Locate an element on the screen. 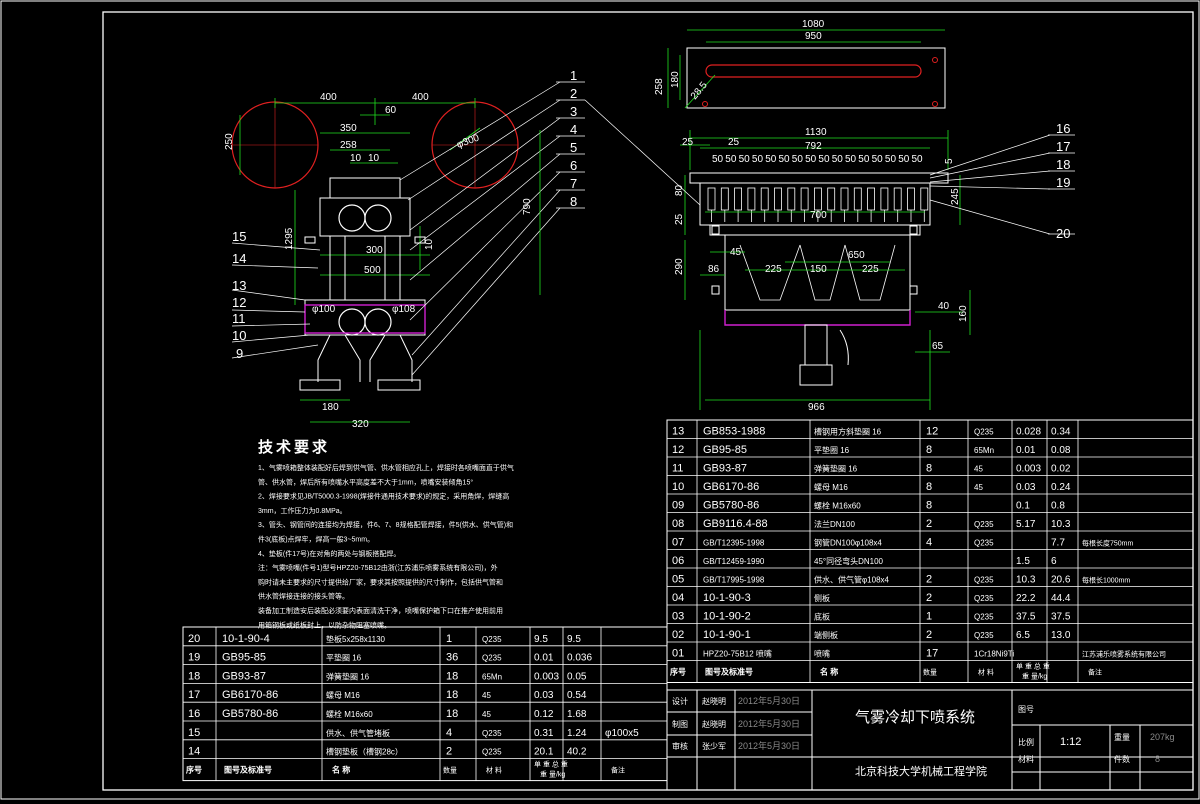 The width and height of the screenshot is (1200, 804). bom-name: 弹簧垫圈 16 is located at coordinates (348, 676).